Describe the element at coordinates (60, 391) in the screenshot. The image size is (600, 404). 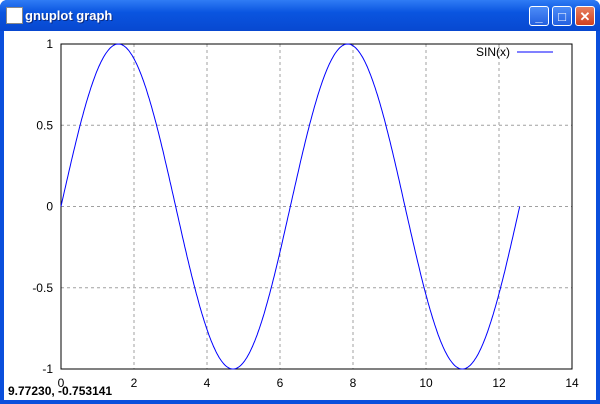
I see `mouse-coordinates: 9.77230, -0.753141` at that location.